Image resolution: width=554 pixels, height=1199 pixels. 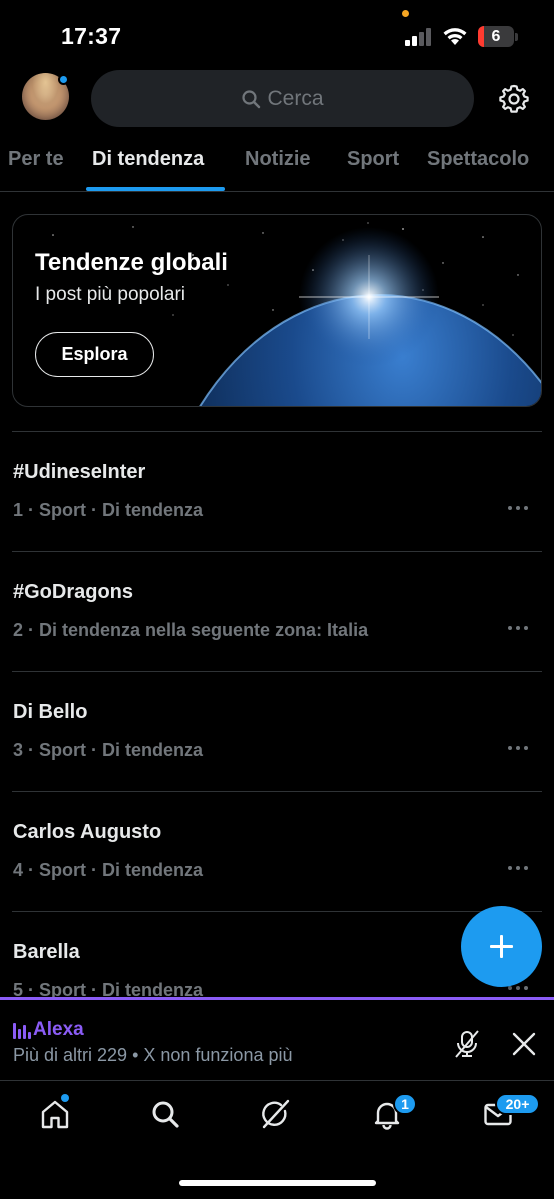 I want to click on status-time: 17:37, so click(x=91, y=36).